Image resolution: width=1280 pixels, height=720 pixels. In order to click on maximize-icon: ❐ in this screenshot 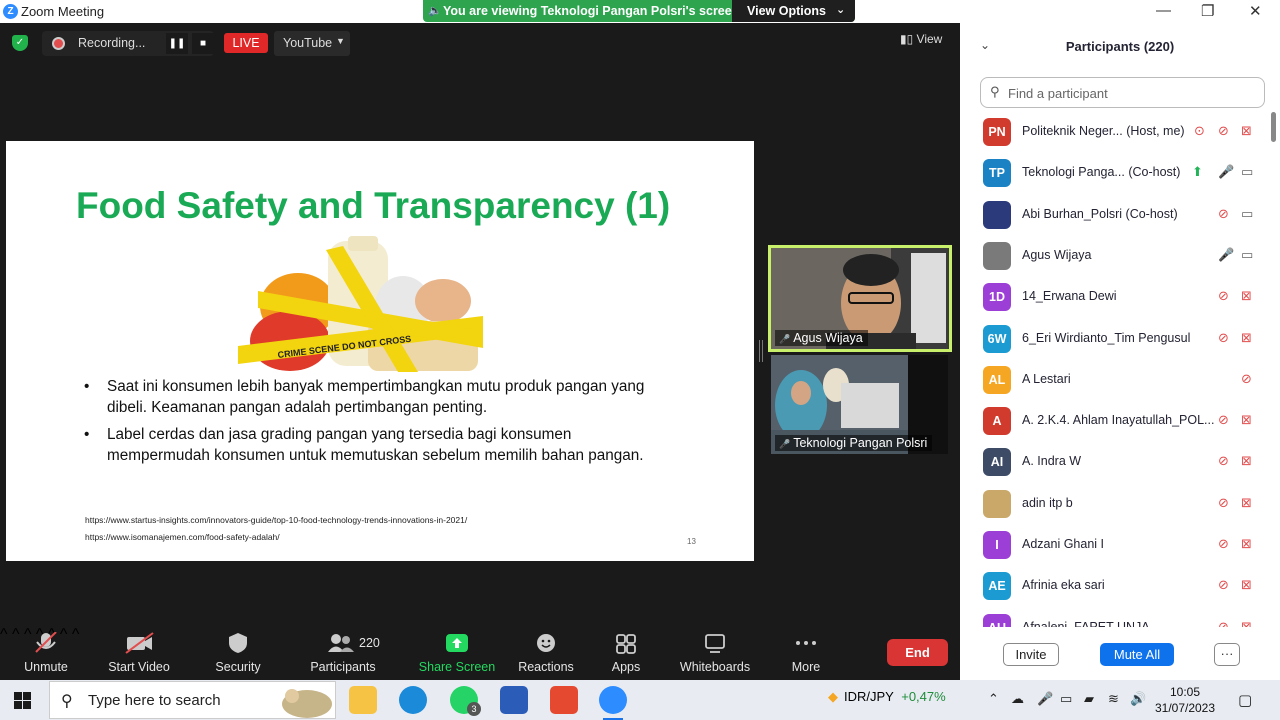, I will do `click(1207, 11)`.